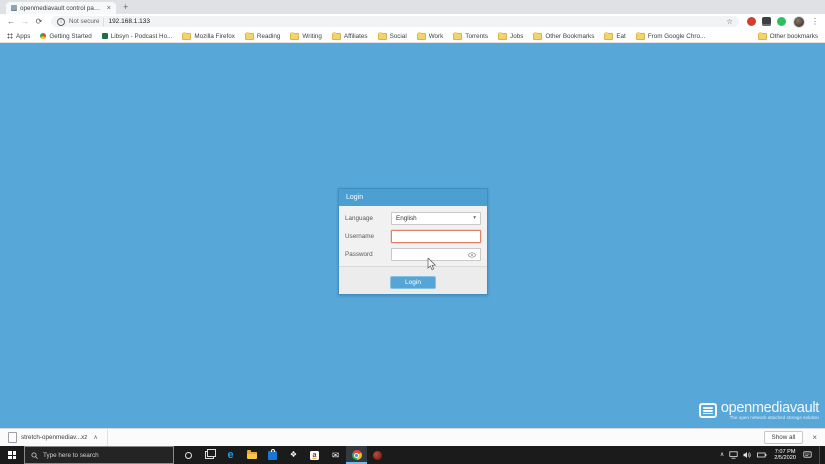  I want to click on amazon-button: a, so click(314, 455).